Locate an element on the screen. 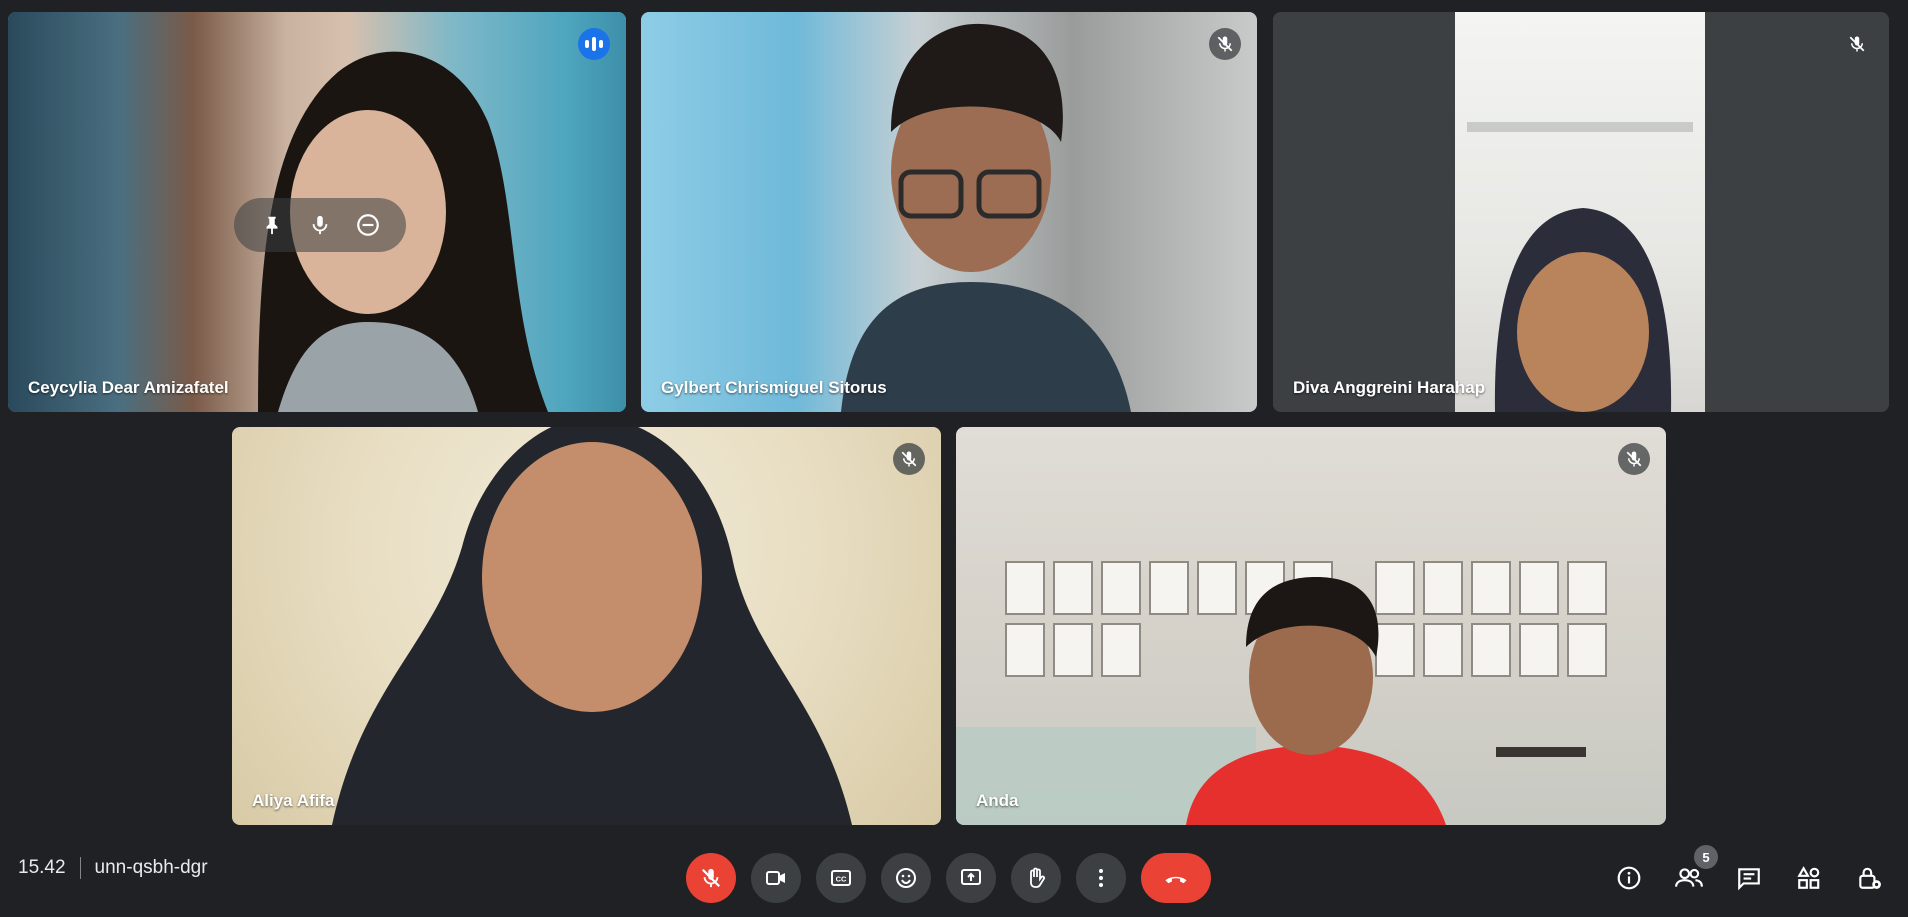 This screenshot has width=1908, height=917. end-call-icon is located at coordinates (1176, 880).